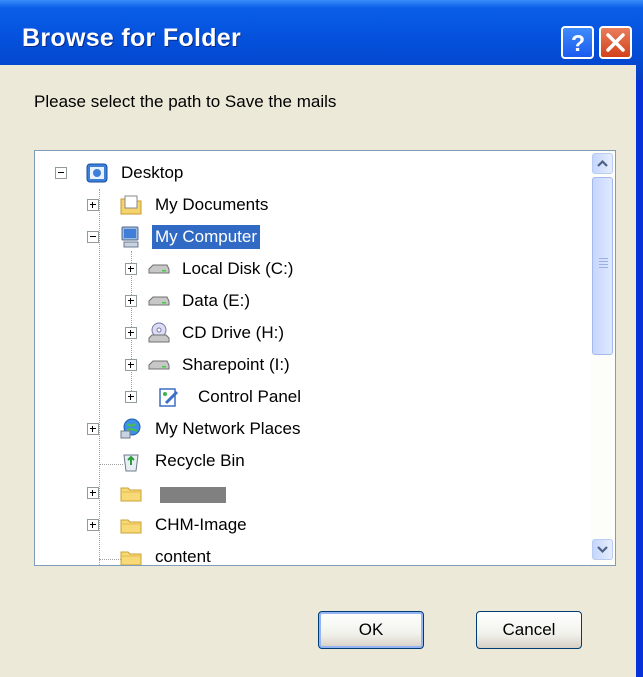 This screenshot has height=677, width=643. Describe the element at coordinates (159, 332) in the screenshot. I see `cd-drive-icon` at that location.